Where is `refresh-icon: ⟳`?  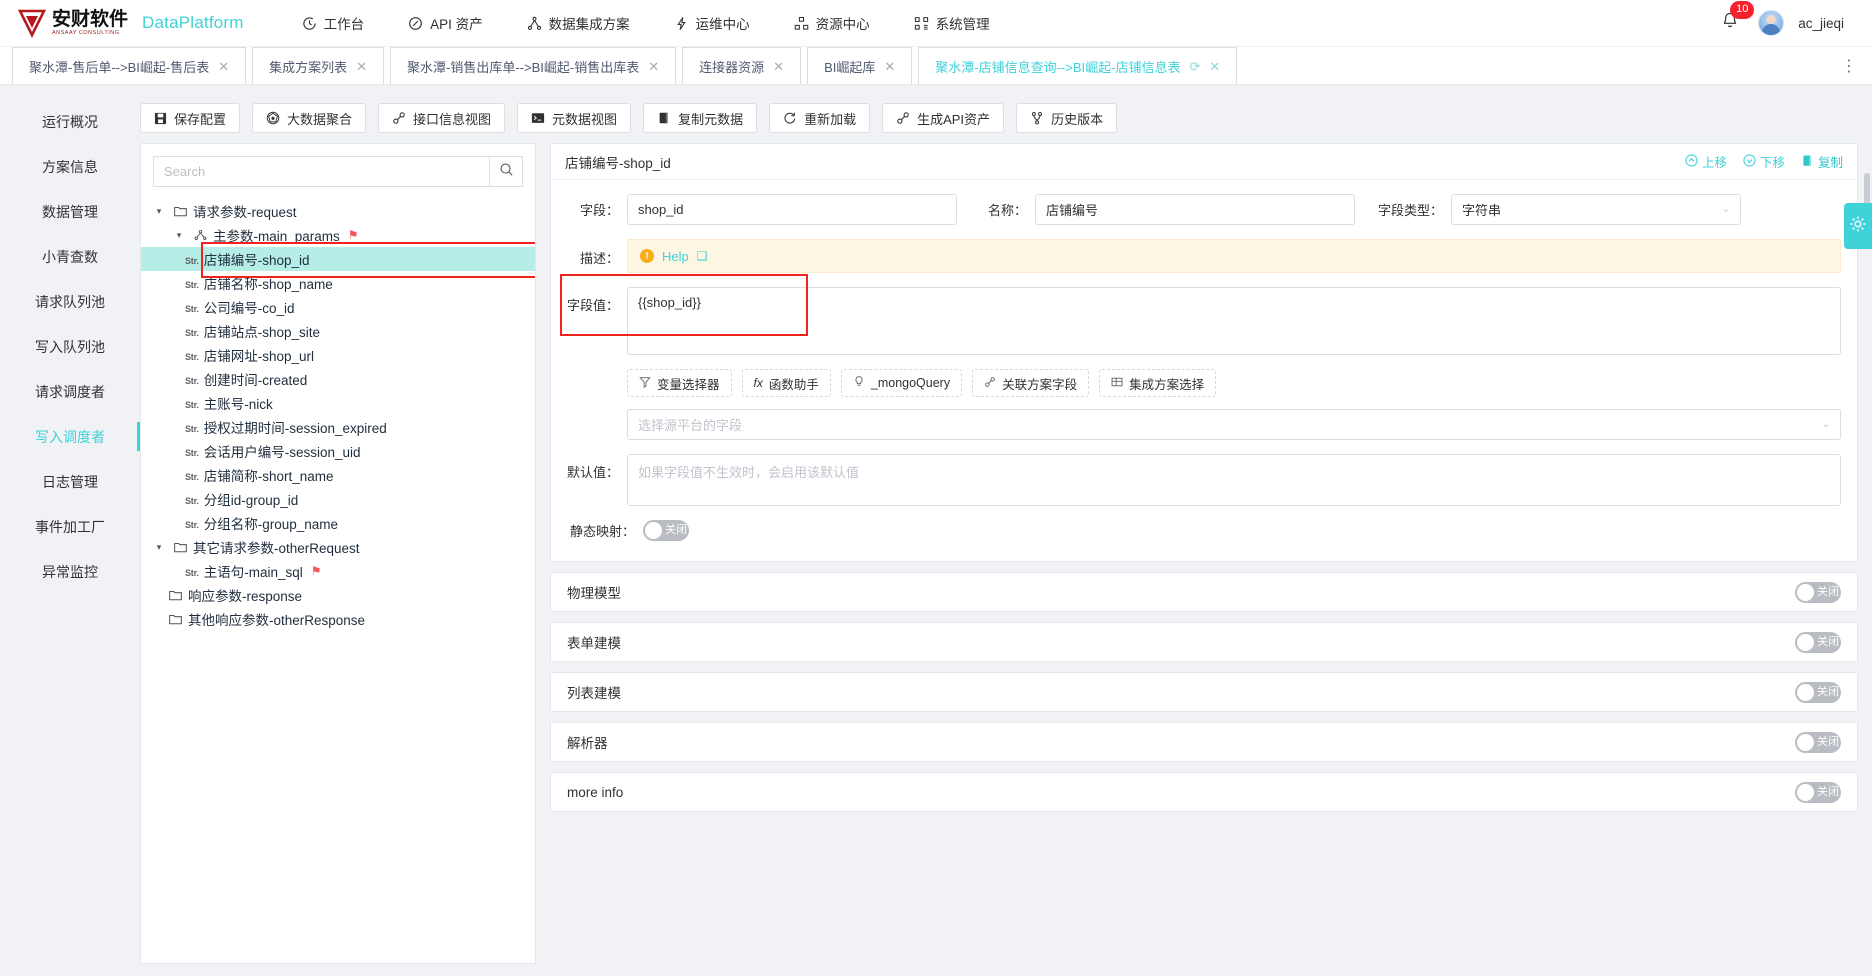 refresh-icon: ⟳ is located at coordinates (1194, 66).